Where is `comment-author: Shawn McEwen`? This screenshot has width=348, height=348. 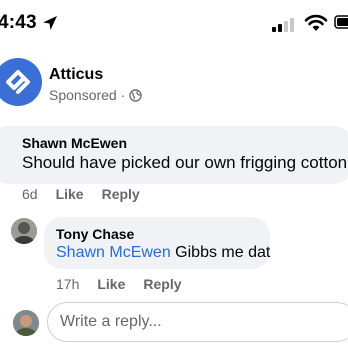
comment-author: Shawn McEwen is located at coordinates (74, 143).